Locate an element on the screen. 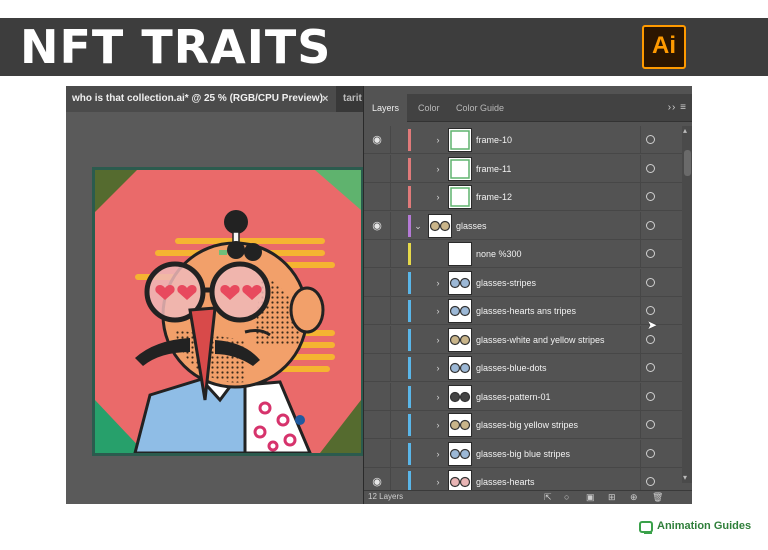 The height and width of the screenshot is (550, 768). scroll-down-icon: ▾ is located at coordinates (685, 478).